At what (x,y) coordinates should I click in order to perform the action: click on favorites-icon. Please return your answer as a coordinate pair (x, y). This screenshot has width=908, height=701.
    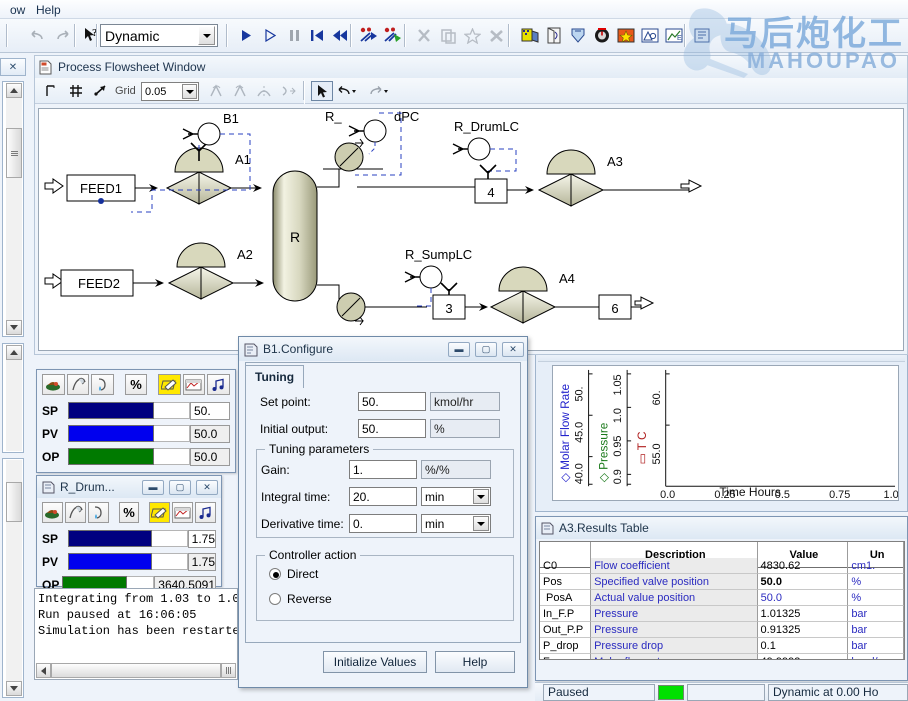
    Looking at the image, I should click on (626, 35).